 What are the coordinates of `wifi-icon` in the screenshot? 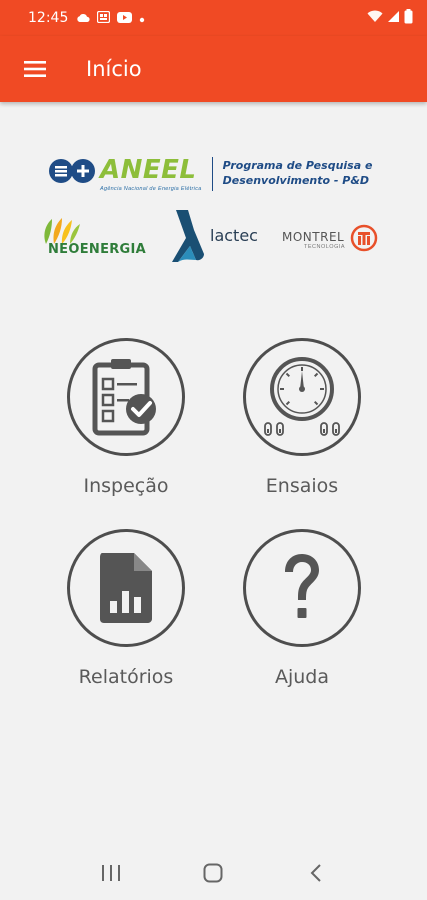 It's located at (375, 18).